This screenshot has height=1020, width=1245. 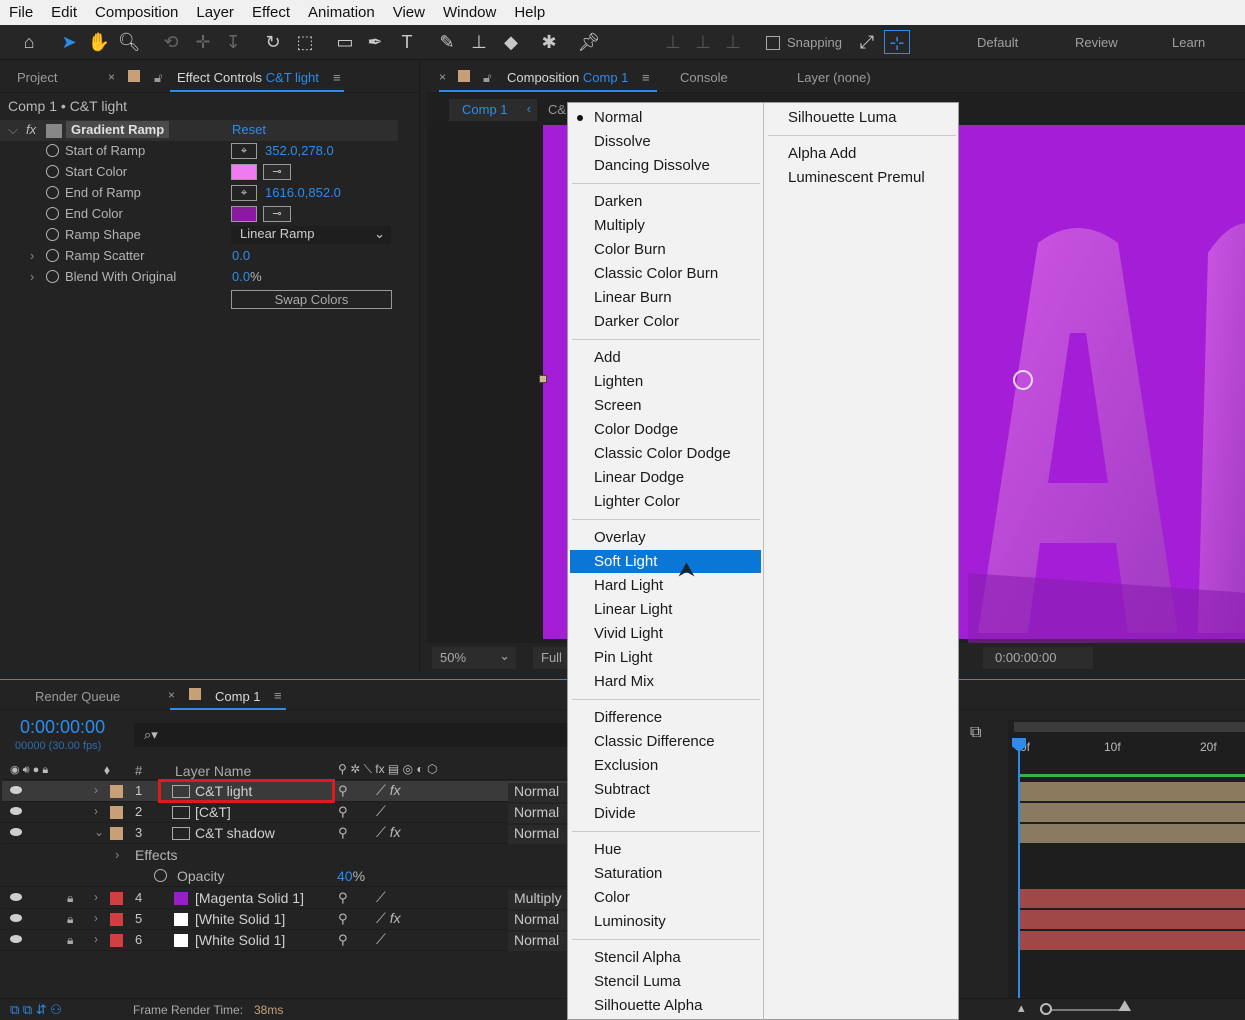 I want to click on menu-item-subtract: Subtract, so click(x=665, y=789).